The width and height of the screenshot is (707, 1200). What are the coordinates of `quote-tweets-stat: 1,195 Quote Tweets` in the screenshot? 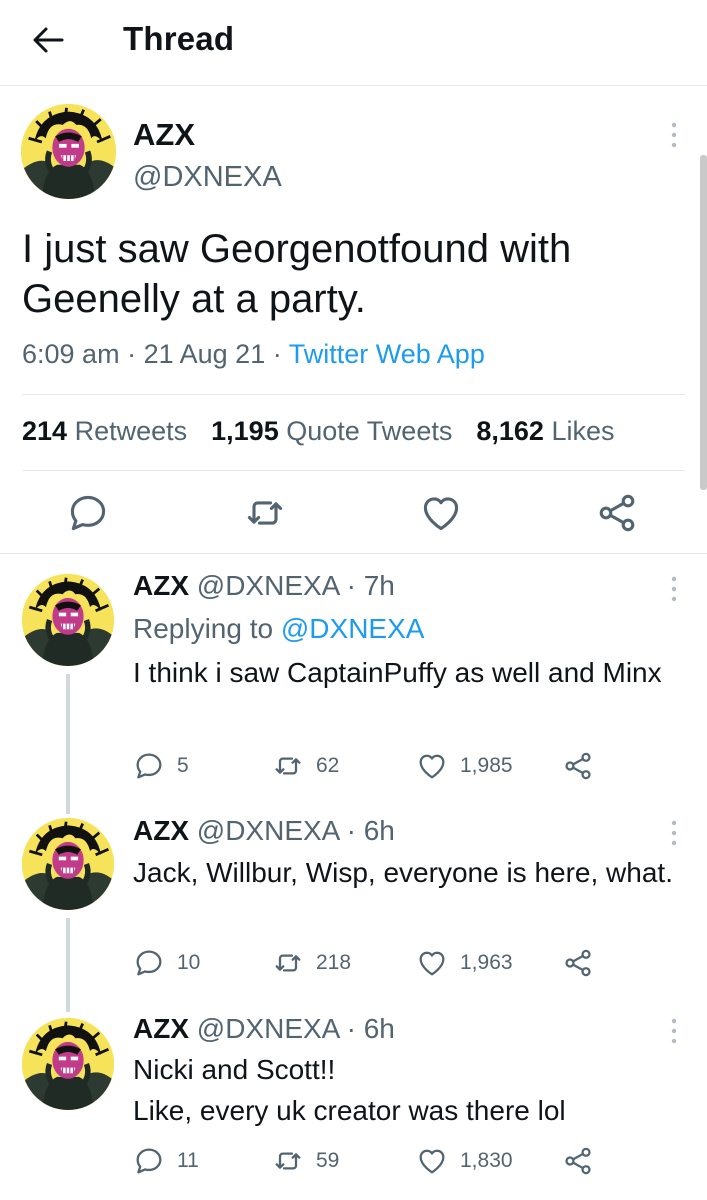 It's located at (331, 431).